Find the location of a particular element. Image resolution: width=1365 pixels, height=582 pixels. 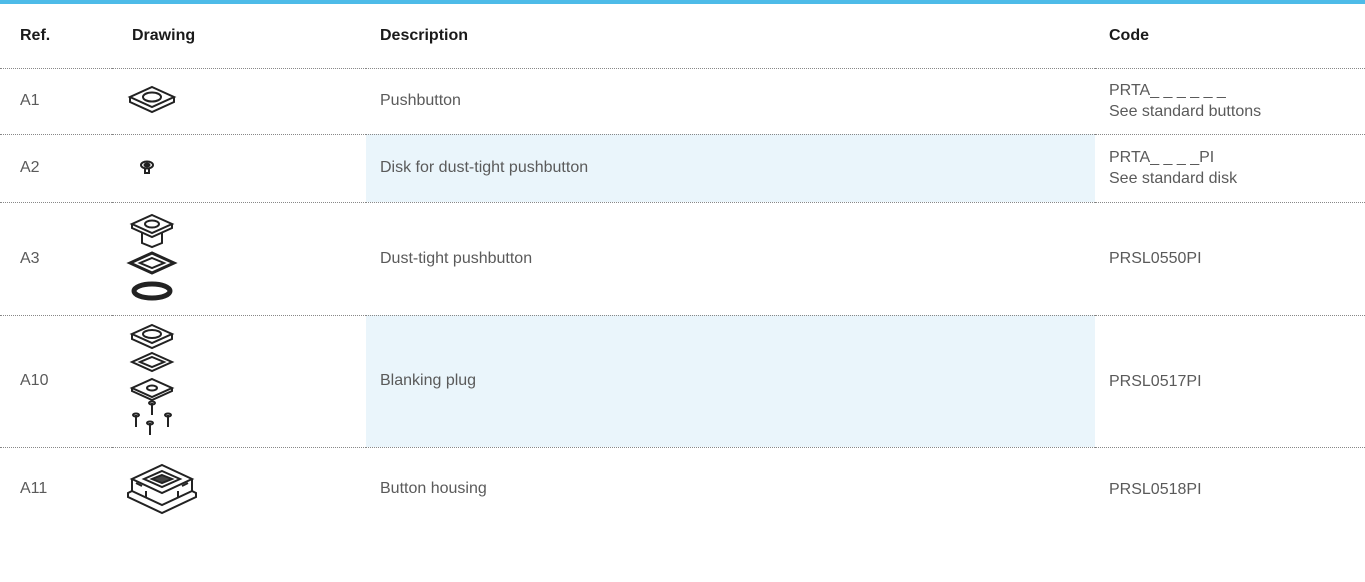

row-code: PRSL0550PI is located at coordinates (1230, 259).